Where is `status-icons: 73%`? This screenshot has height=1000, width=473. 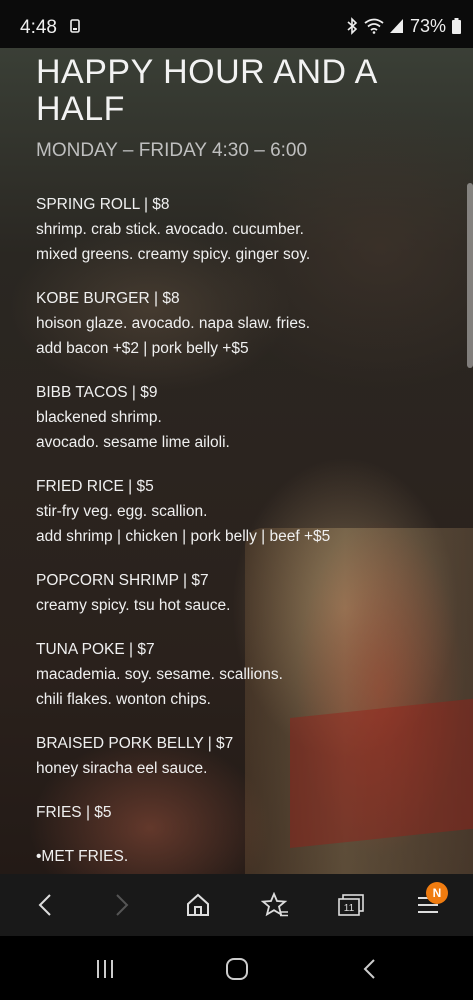 status-icons: 73% is located at coordinates (403, 26).